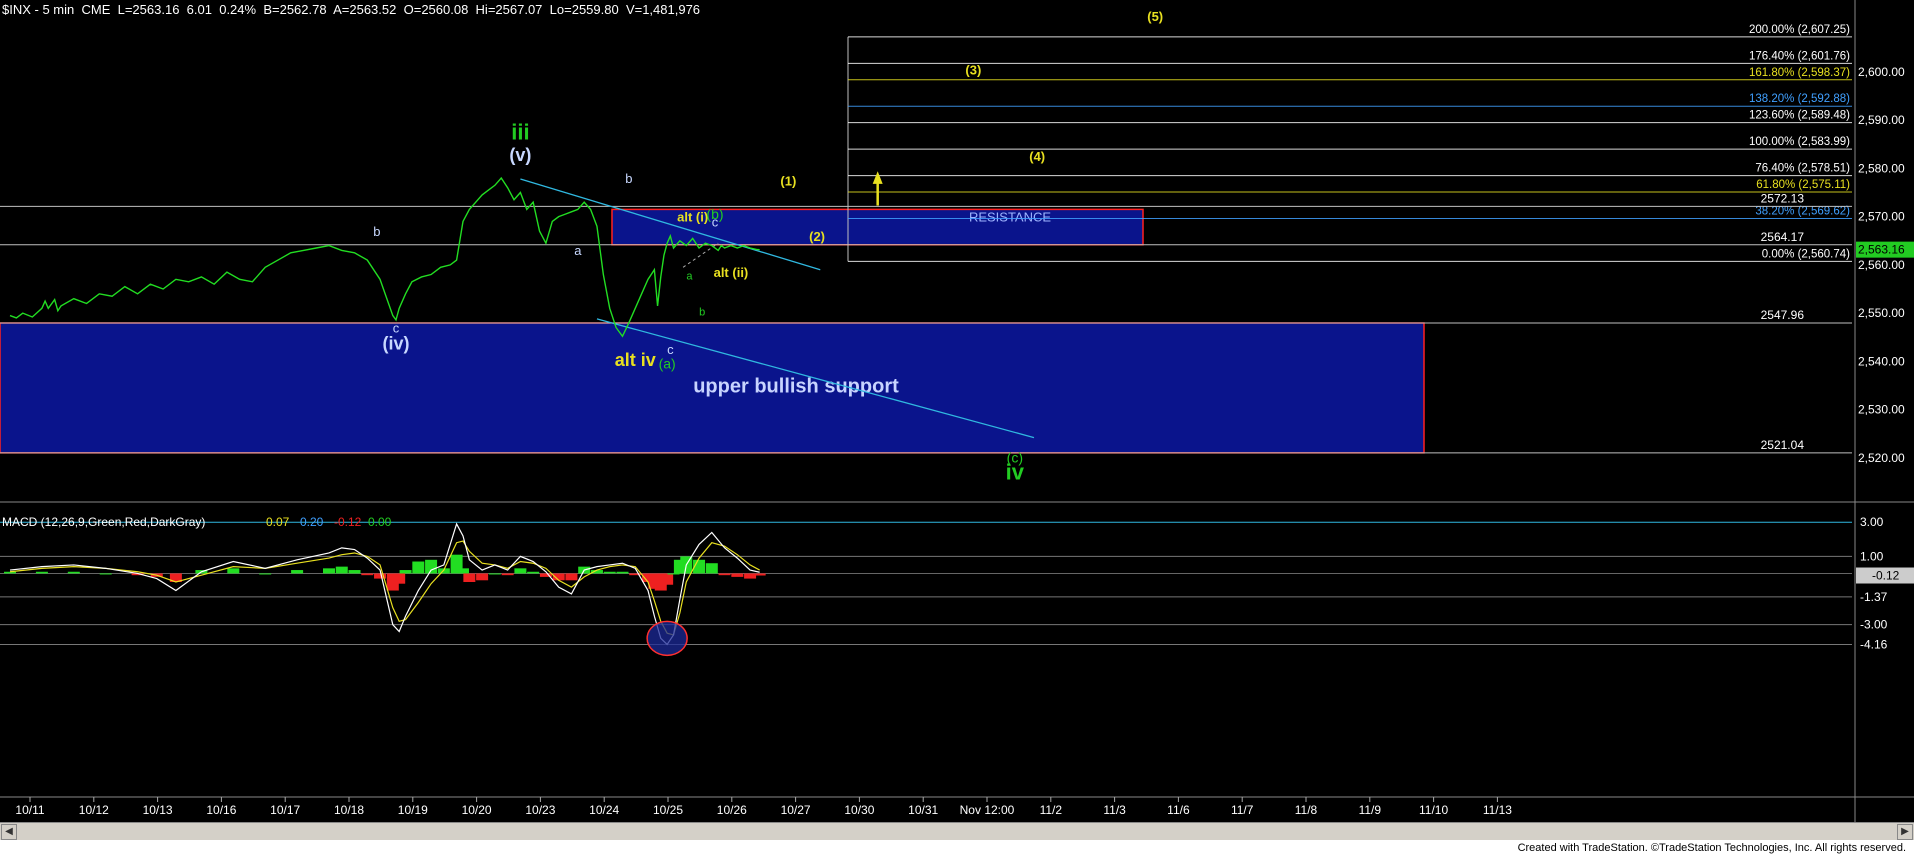 The width and height of the screenshot is (1914, 856). I want to click on horizontal-level-label: 2521.04, so click(1783, 445).